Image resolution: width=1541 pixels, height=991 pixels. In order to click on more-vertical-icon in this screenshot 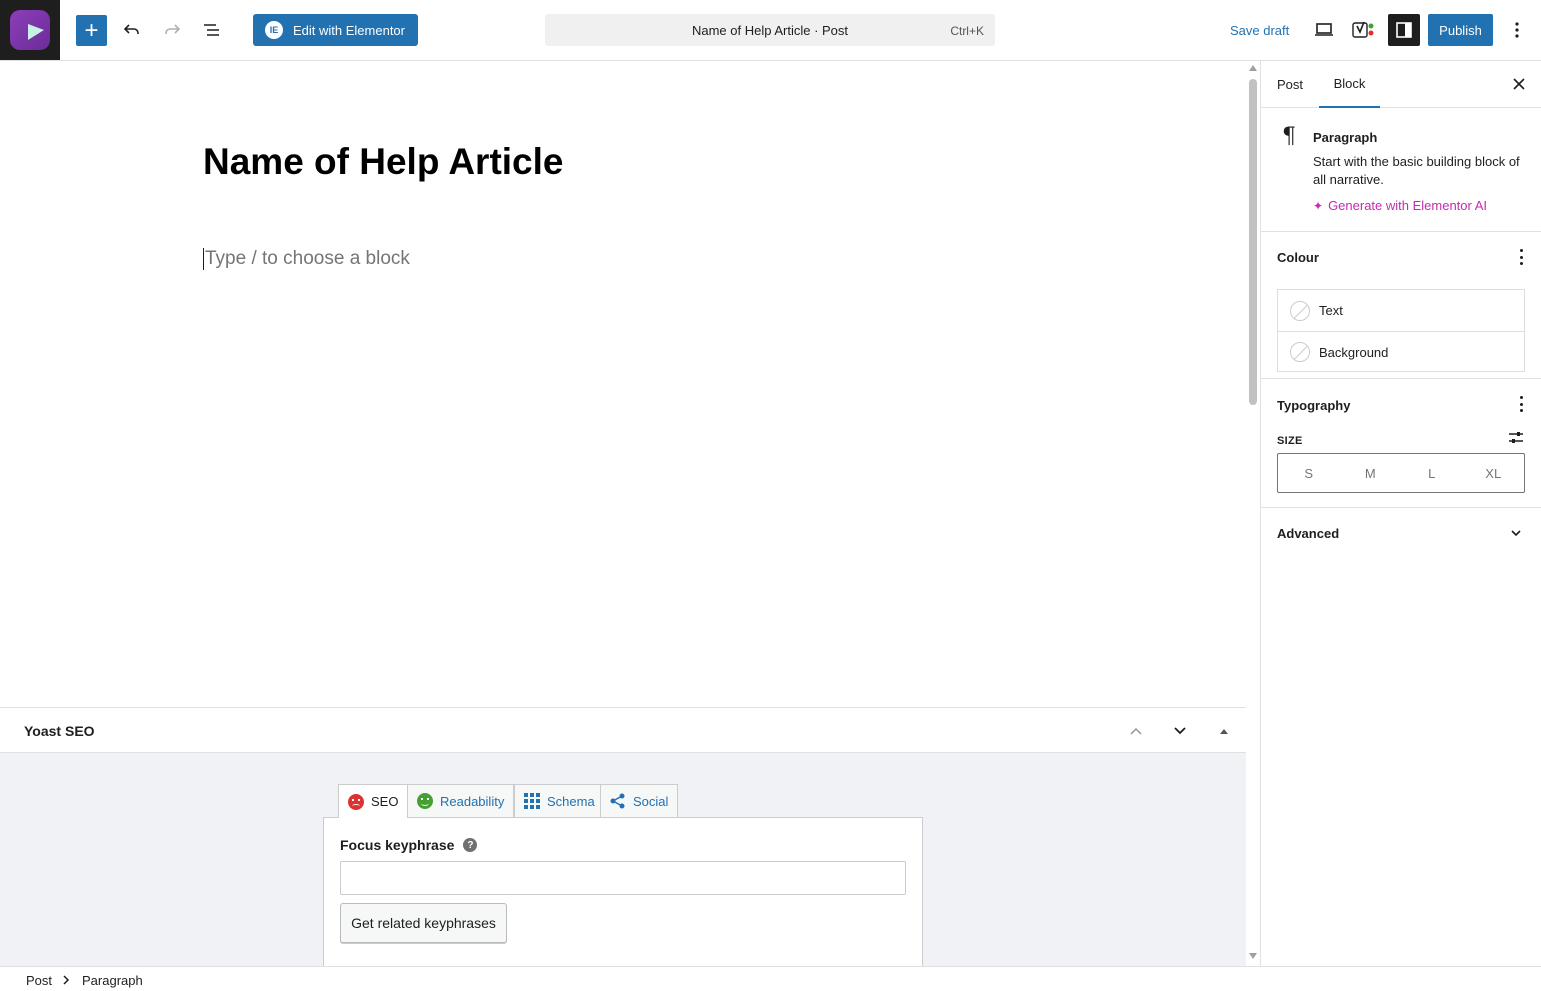, I will do `click(1517, 30)`.